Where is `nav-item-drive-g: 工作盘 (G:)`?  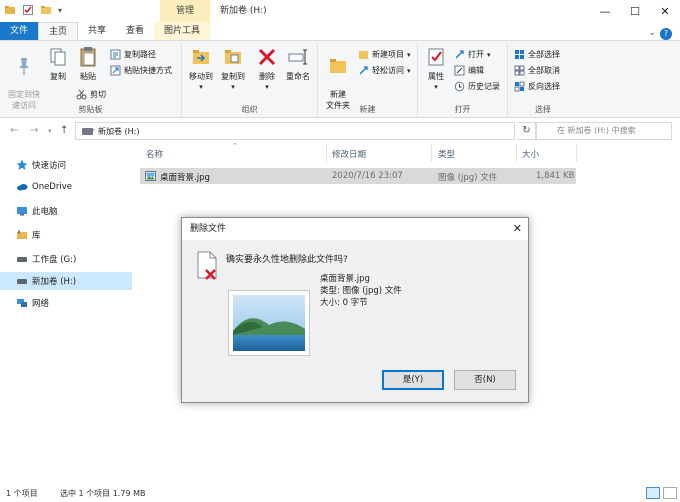 nav-item-drive-g: 工作盘 (G:) is located at coordinates (66, 259).